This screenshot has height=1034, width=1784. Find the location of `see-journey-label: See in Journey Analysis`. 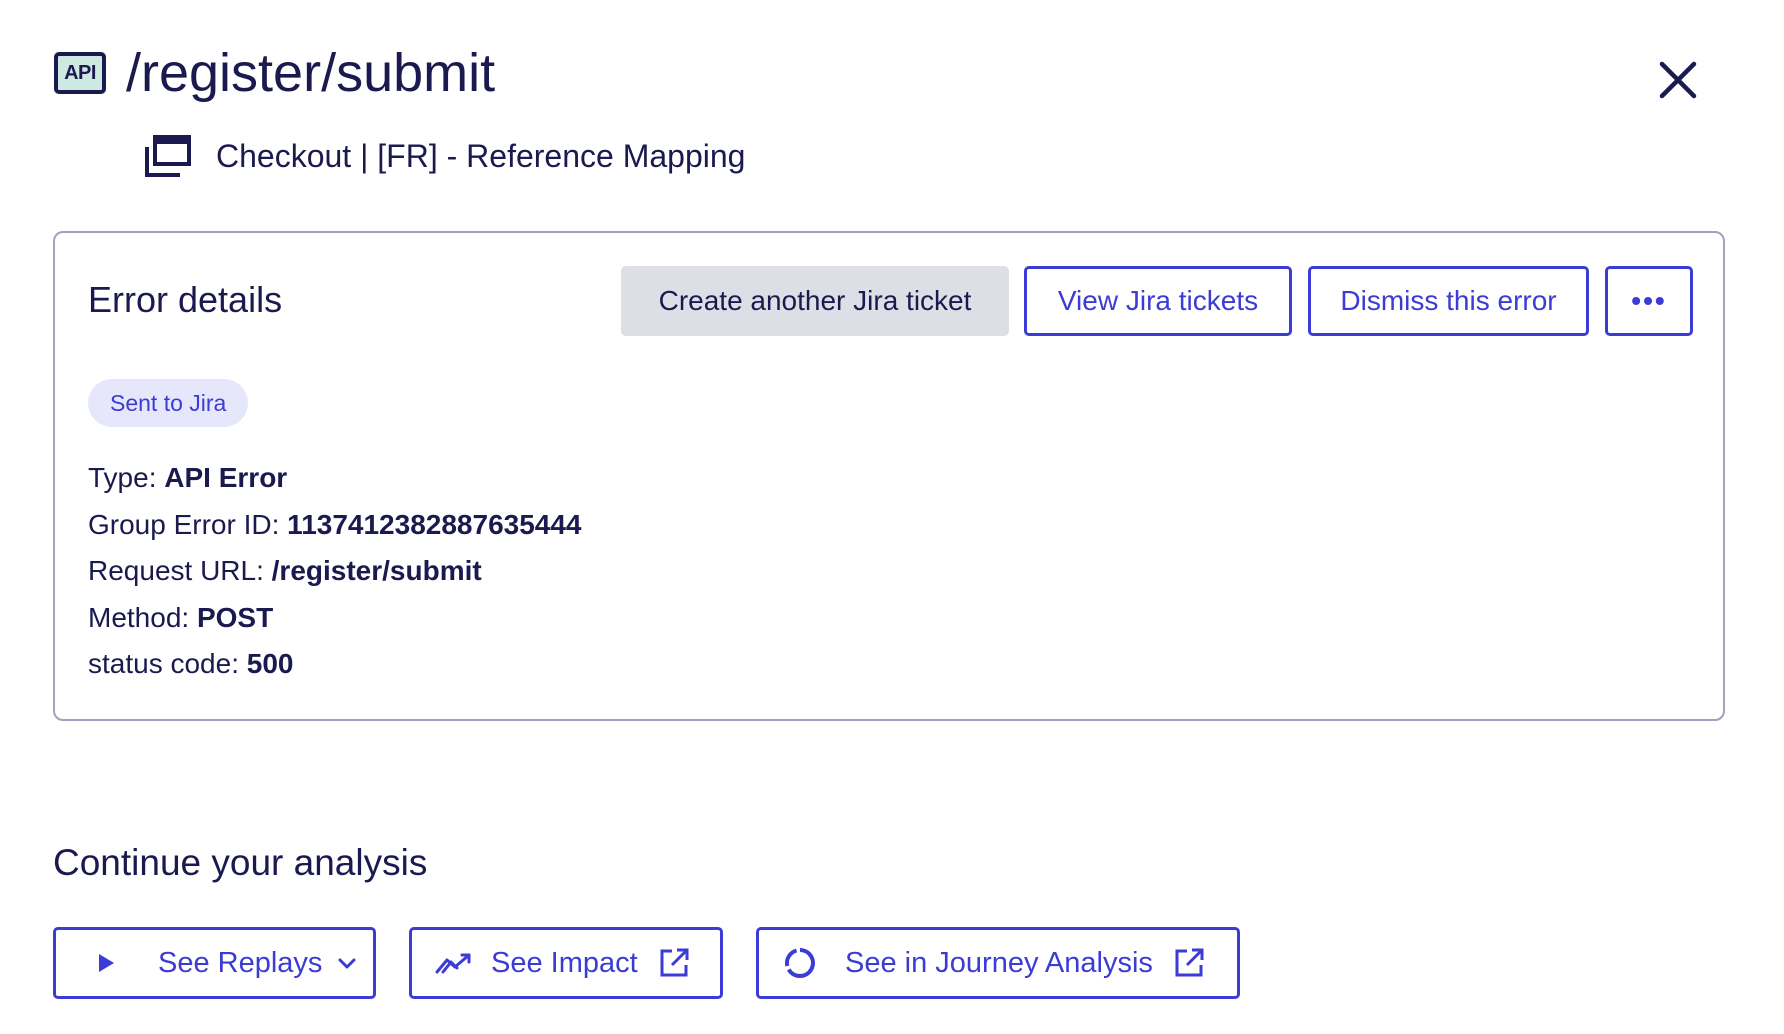

see-journey-label: See in Journey Analysis is located at coordinates (999, 962).